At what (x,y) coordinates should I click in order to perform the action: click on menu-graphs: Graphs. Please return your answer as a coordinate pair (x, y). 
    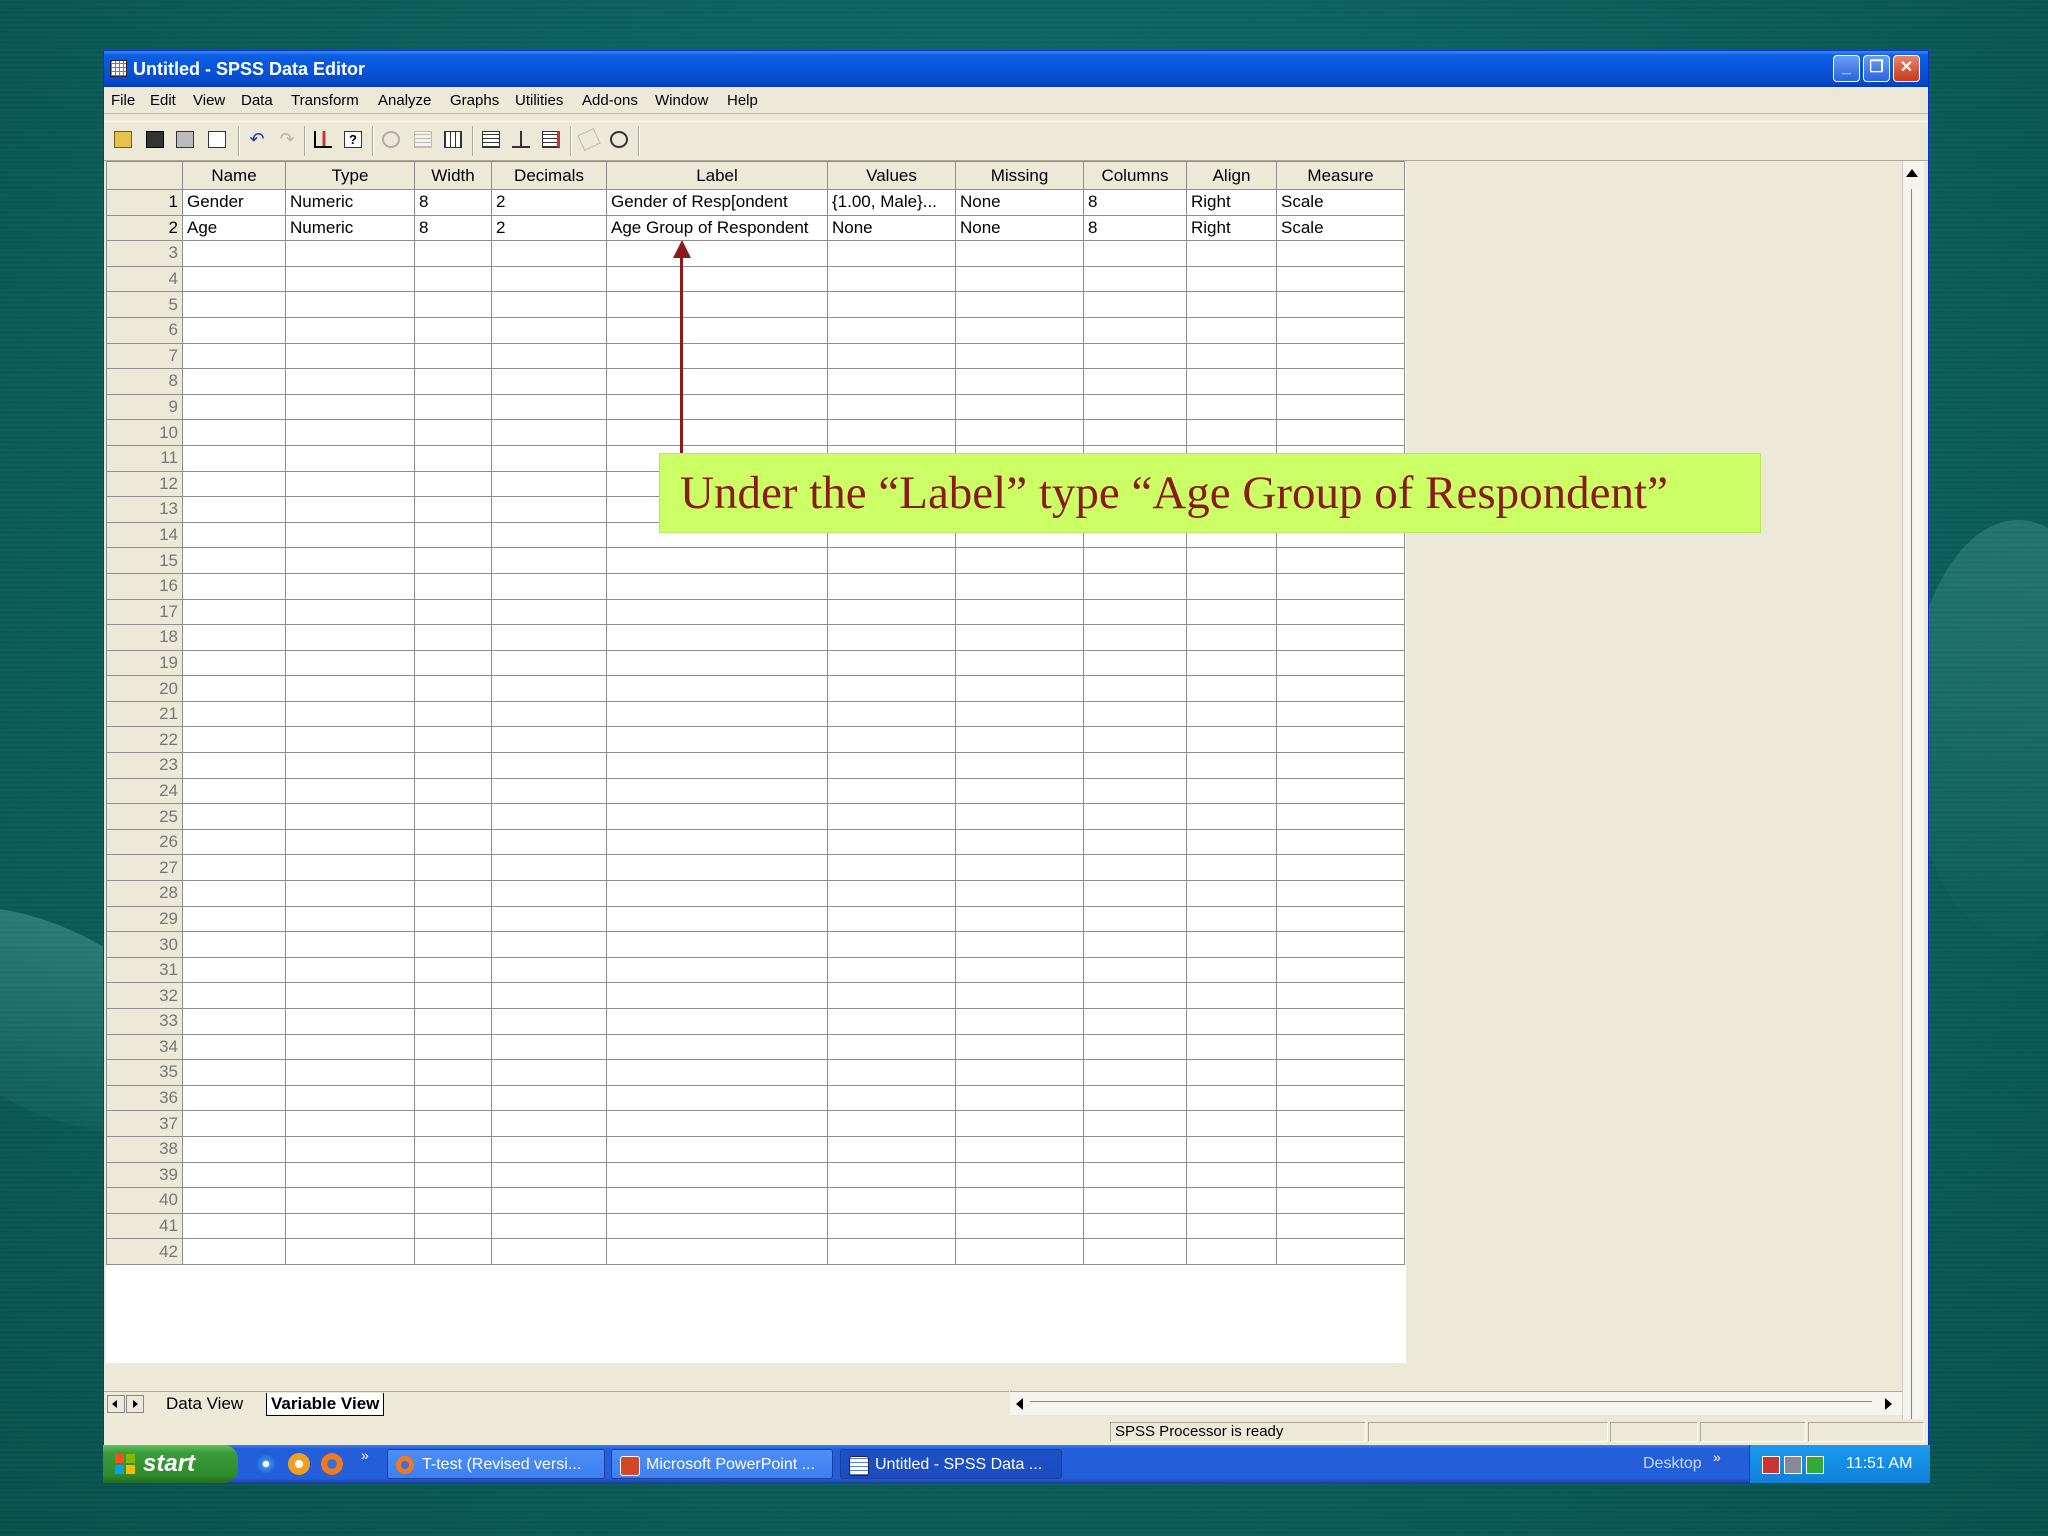
    Looking at the image, I should click on (474, 100).